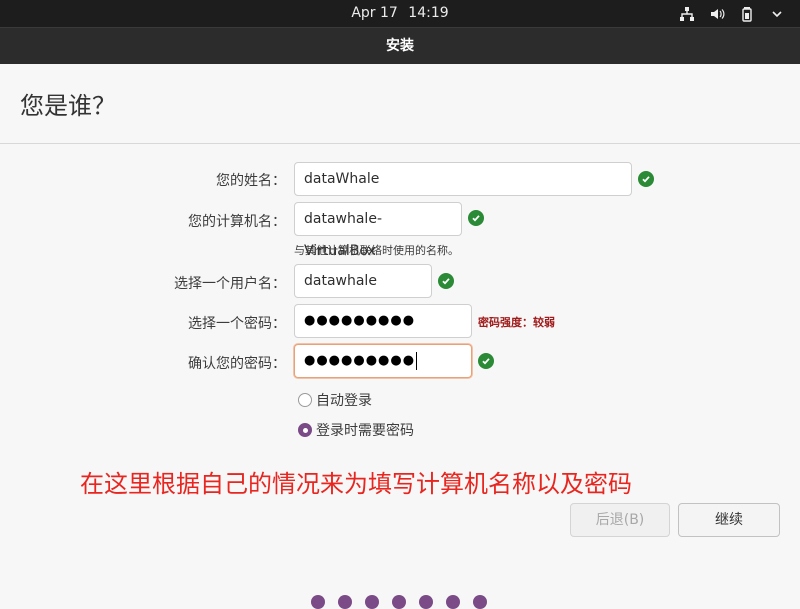 This screenshot has height=609, width=800. I want to click on password-label: 选择一个密码：, so click(237, 324).